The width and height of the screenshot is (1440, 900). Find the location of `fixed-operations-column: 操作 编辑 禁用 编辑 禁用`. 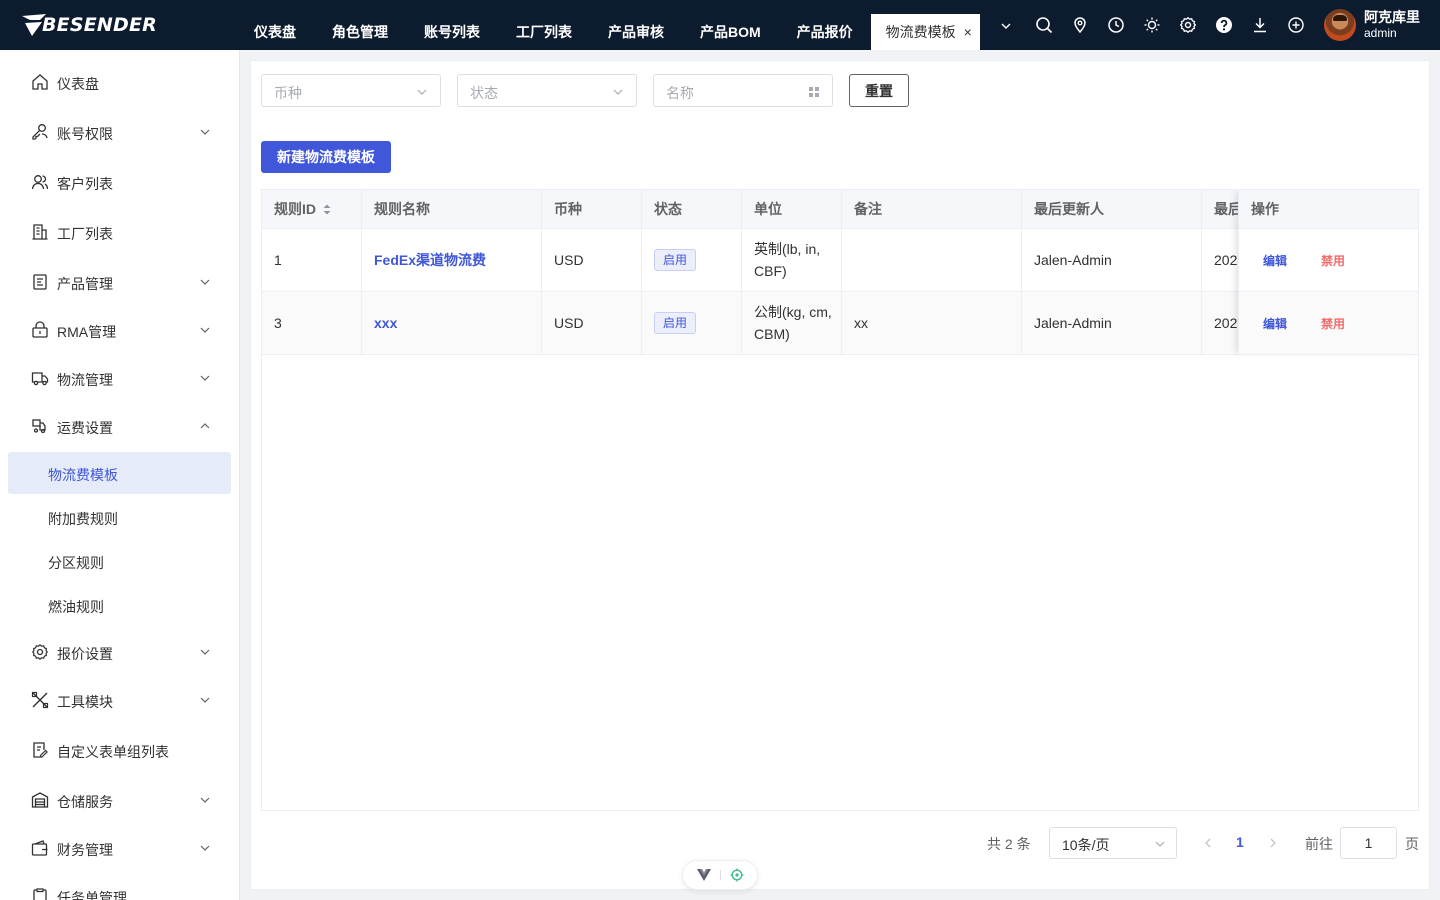

fixed-operations-column: 操作 编辑 禁用 编辑 禁用 is located at coordinates (1328, 272).